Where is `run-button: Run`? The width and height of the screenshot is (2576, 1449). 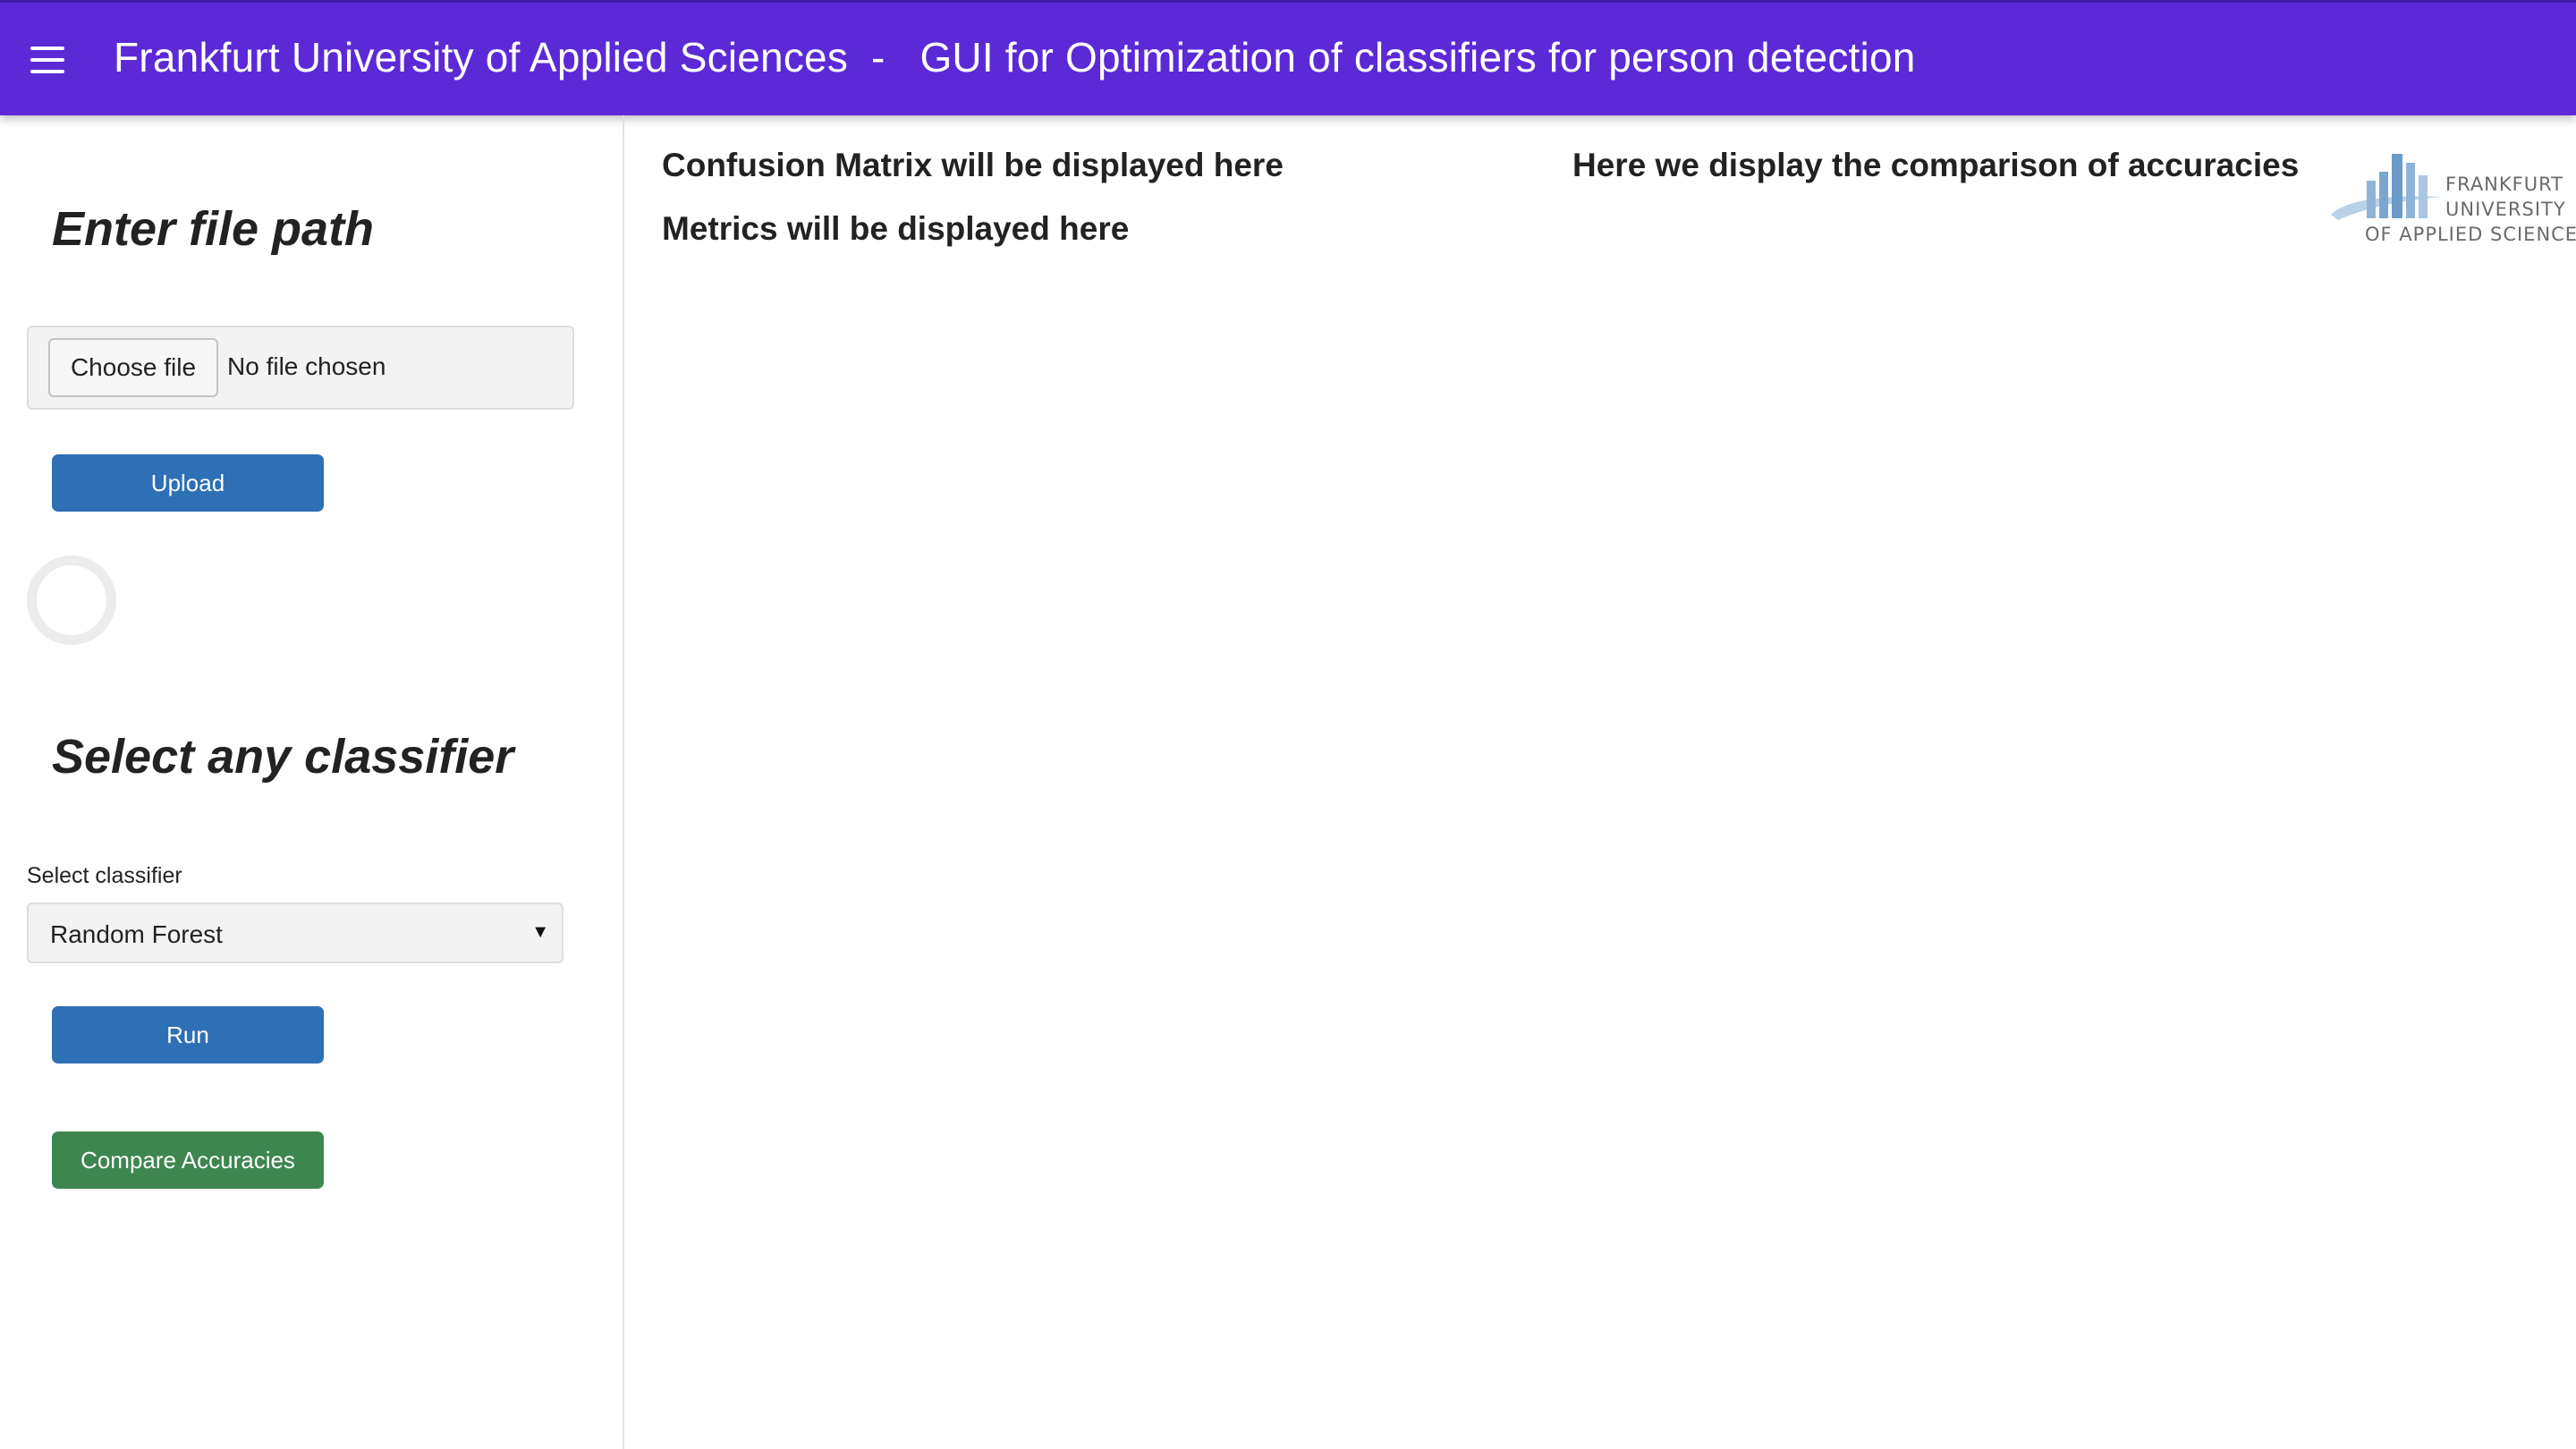
run-button: Run is located at coordinates (188, 1034).